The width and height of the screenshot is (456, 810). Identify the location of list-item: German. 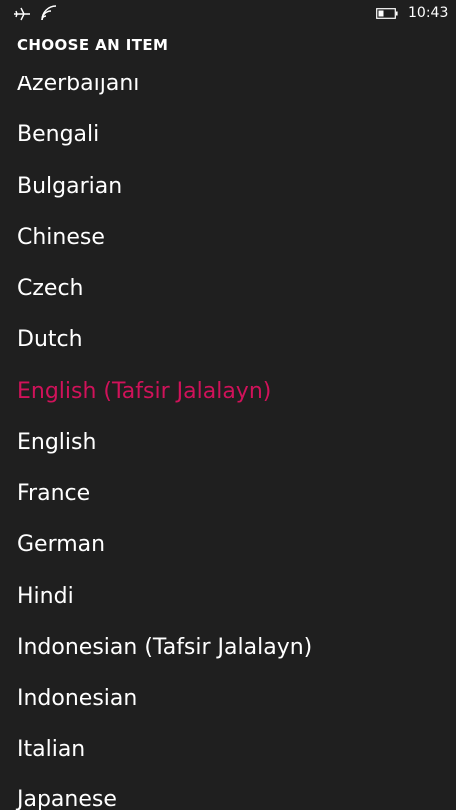
(61, 545).